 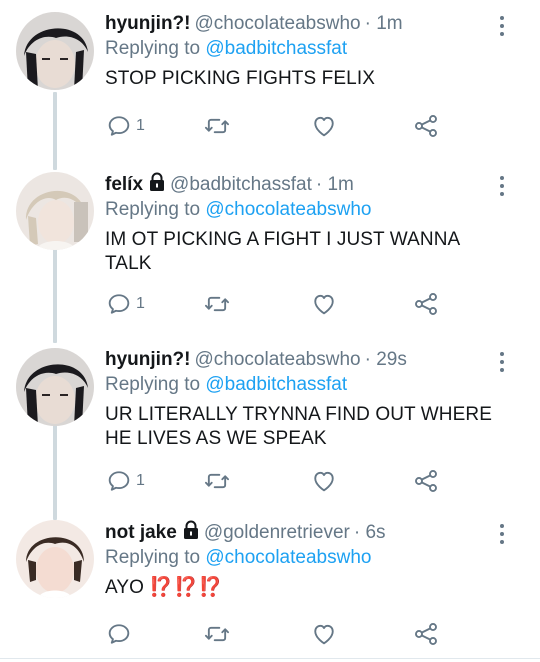 What do you see at coordinates (125, 587) in the screenshot?
I see `tweet-text: AYO` at bounding box center [125, 587].